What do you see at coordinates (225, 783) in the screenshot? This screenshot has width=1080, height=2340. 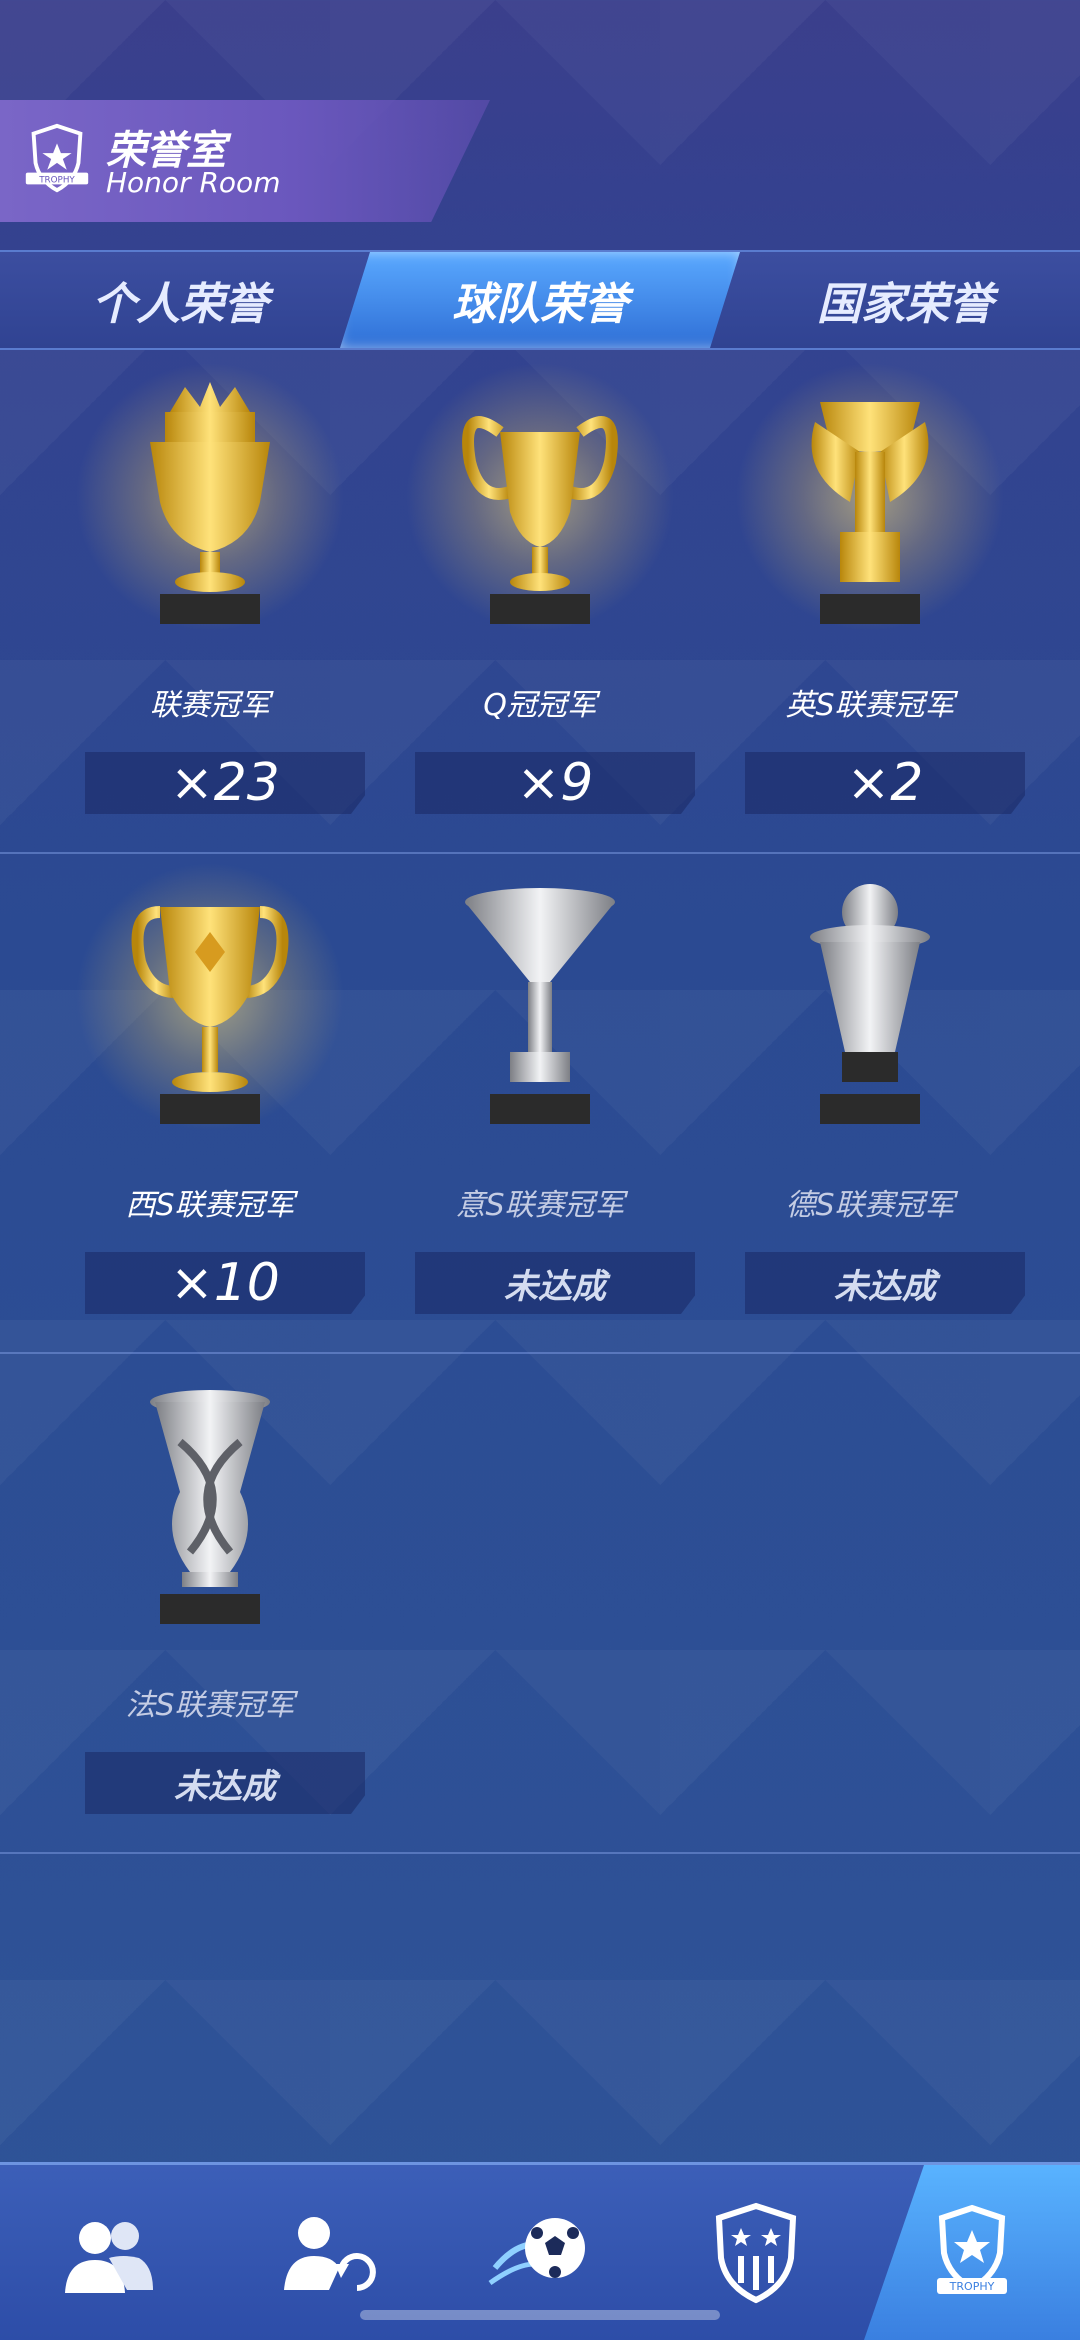 I see `trophy-count-badge: ×23` at bounding box center [225, 783].